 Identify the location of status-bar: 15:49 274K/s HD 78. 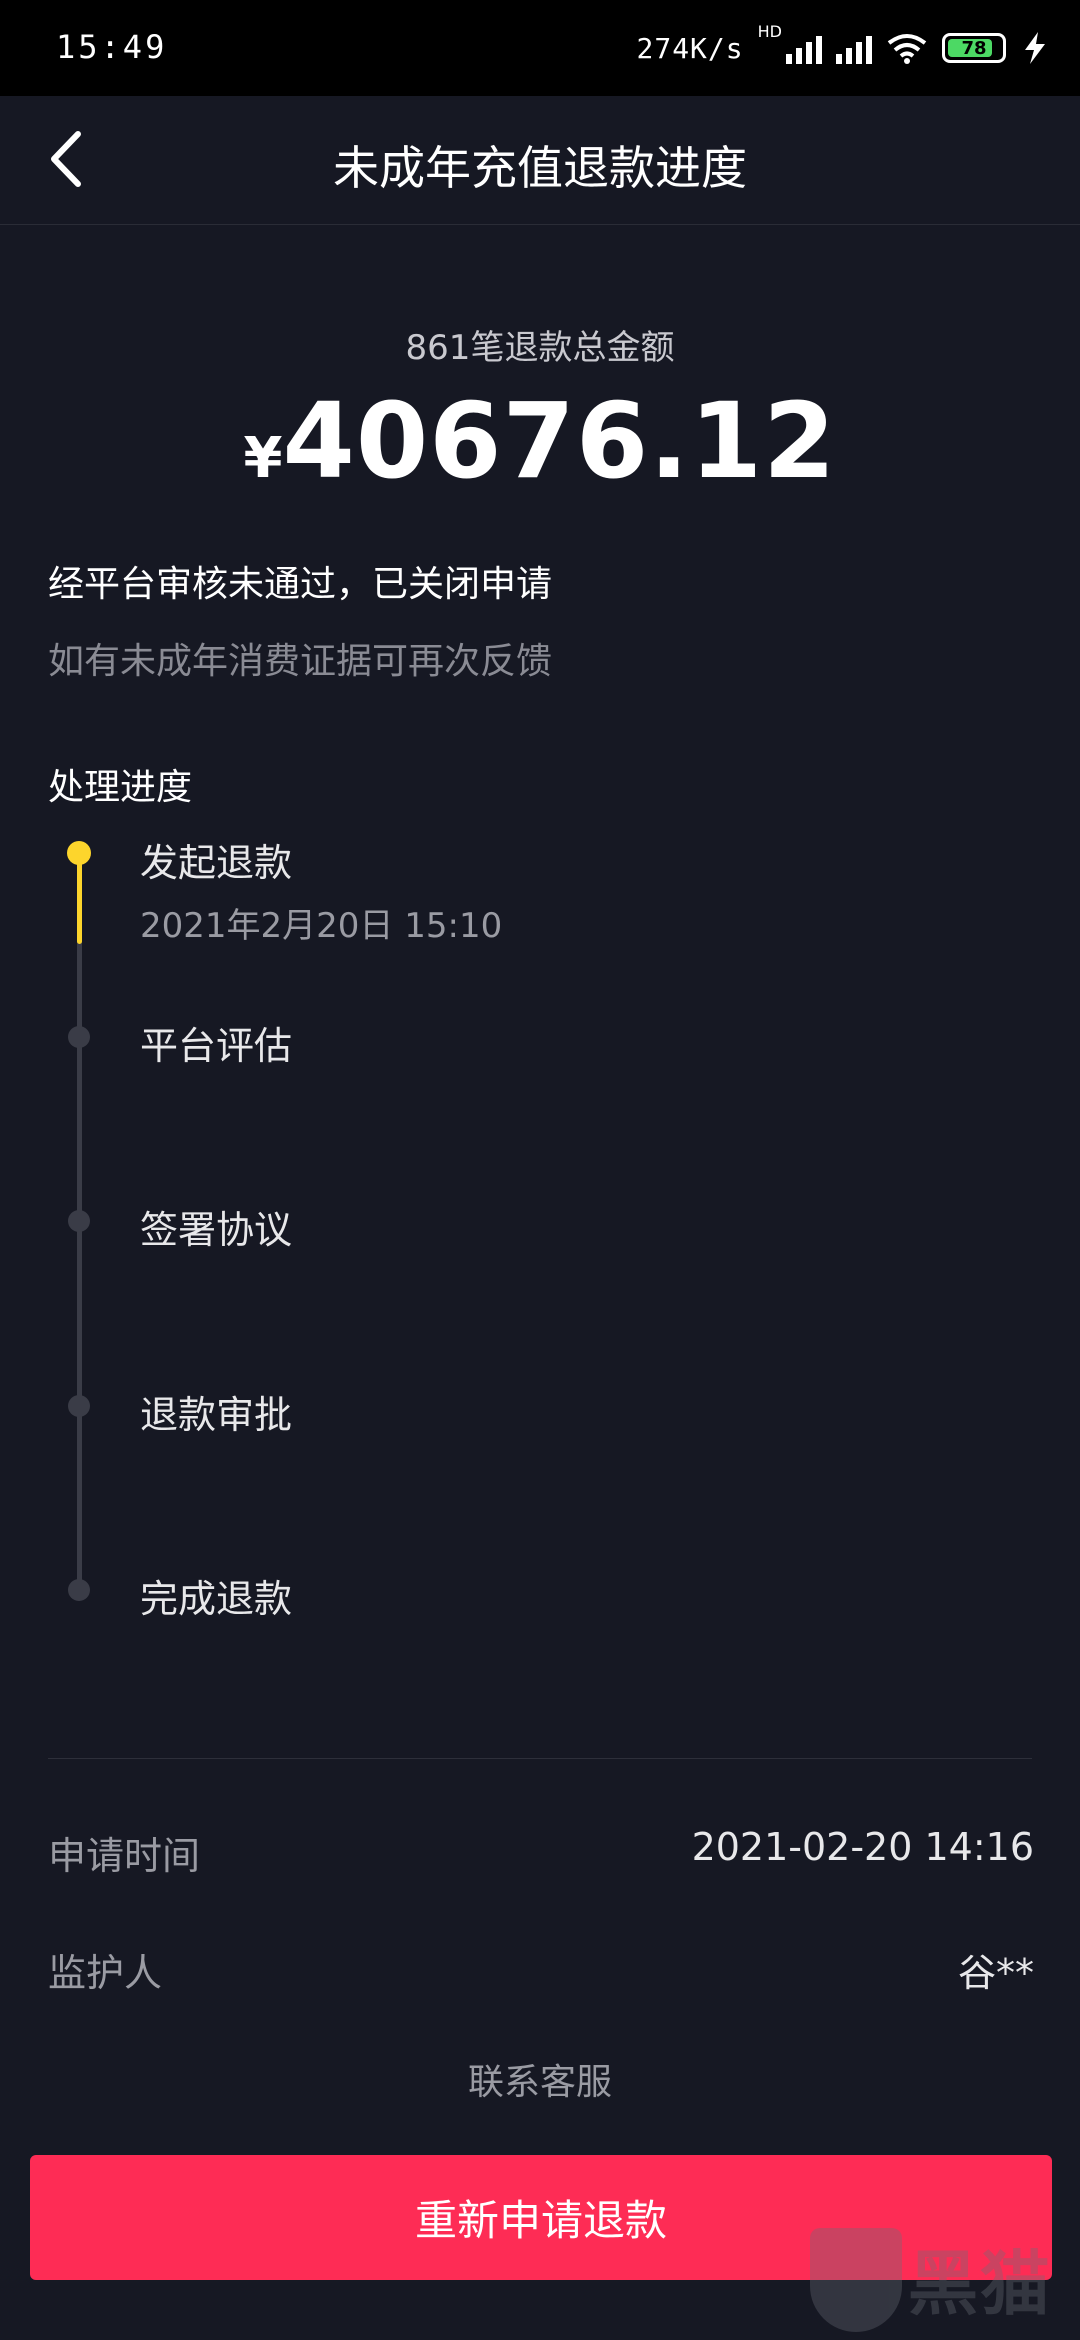
(540, 48).